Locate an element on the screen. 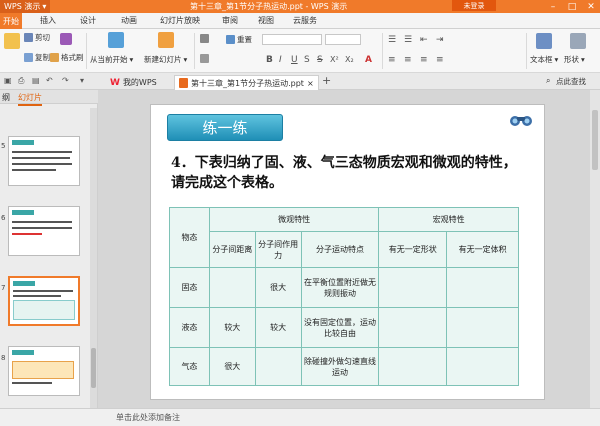 Image resolution: width=600 pixels, height=426 pixels. tab-current-document: 第十三章_第1节分子热运动.ppt × is located at coordinates (246, 82).